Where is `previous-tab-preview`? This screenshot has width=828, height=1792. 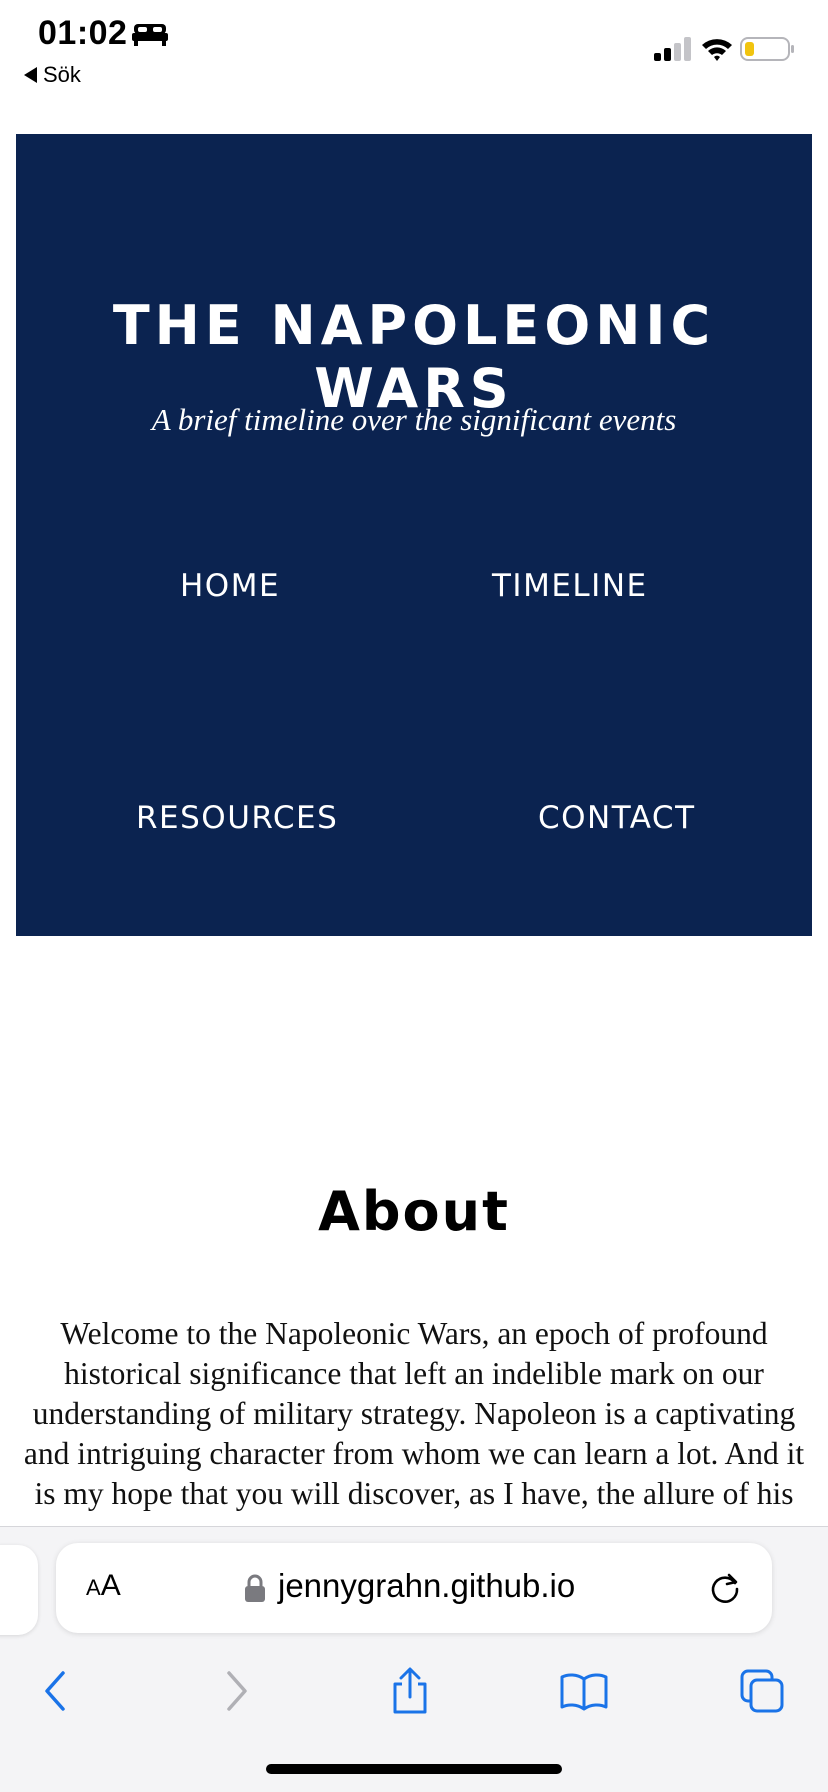
previous-tab-preview is located at coordinates (19, 1590).